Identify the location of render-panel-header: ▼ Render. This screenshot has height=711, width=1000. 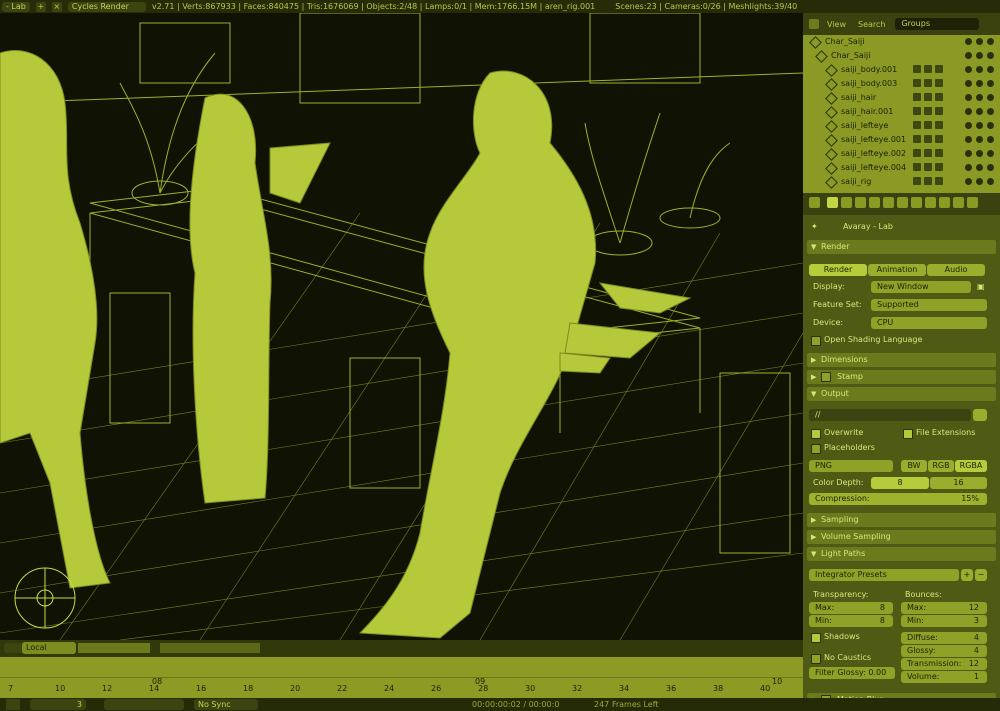
(901, 247).